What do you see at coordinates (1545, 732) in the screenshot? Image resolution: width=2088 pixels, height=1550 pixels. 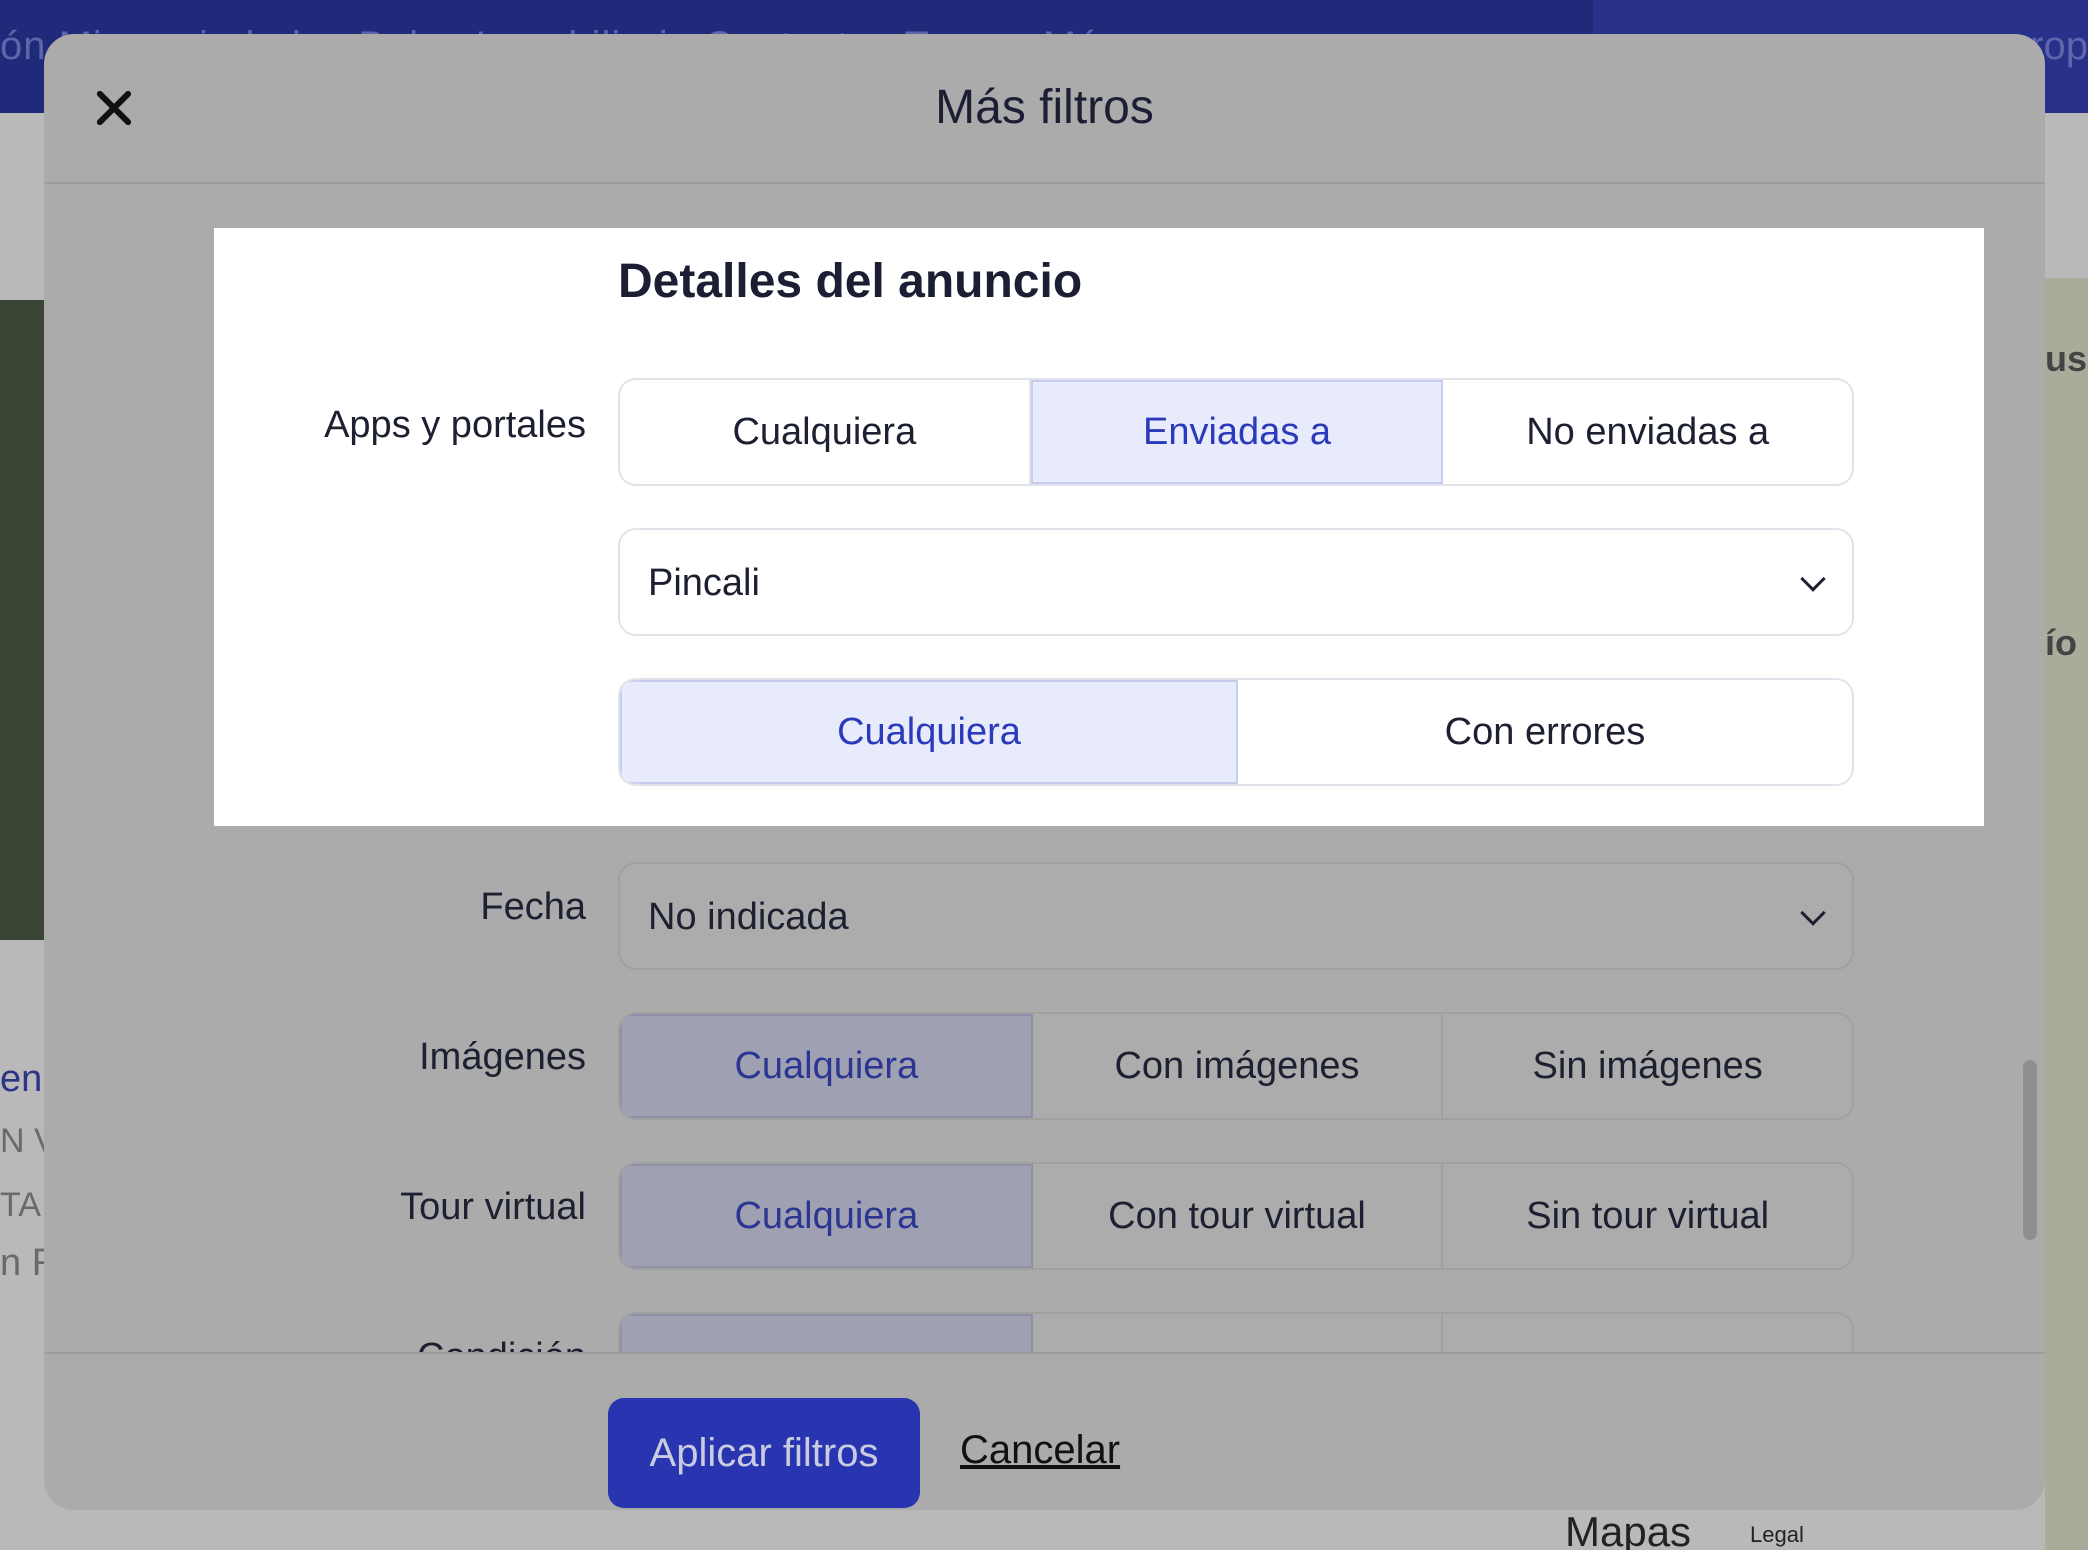 I see `errors-option-with-errors: Con errores` at bounding box center [1545, 732].